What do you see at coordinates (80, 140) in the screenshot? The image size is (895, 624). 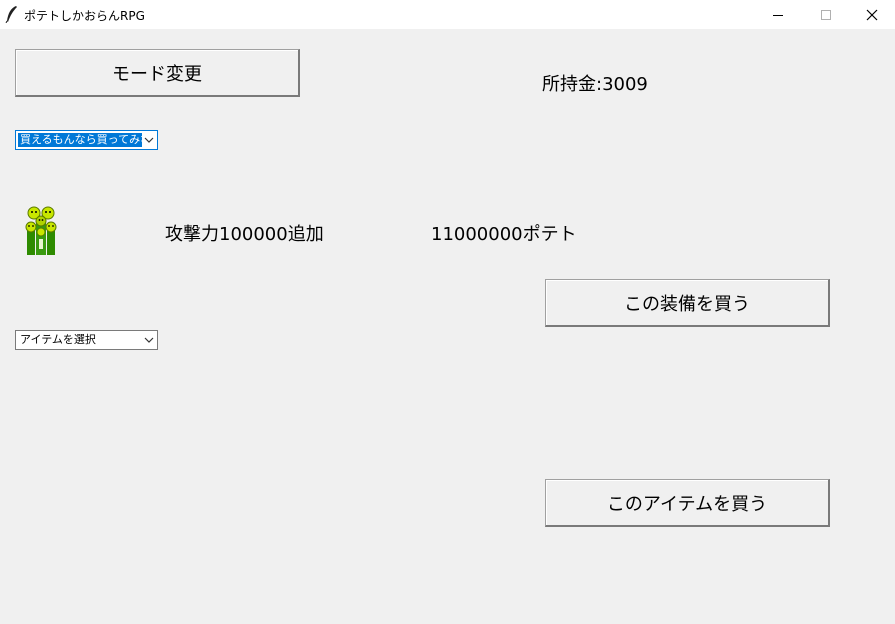 I see `equipment-select-value: 買えるもんなら買ってみな` at bounding box center [80, 140].